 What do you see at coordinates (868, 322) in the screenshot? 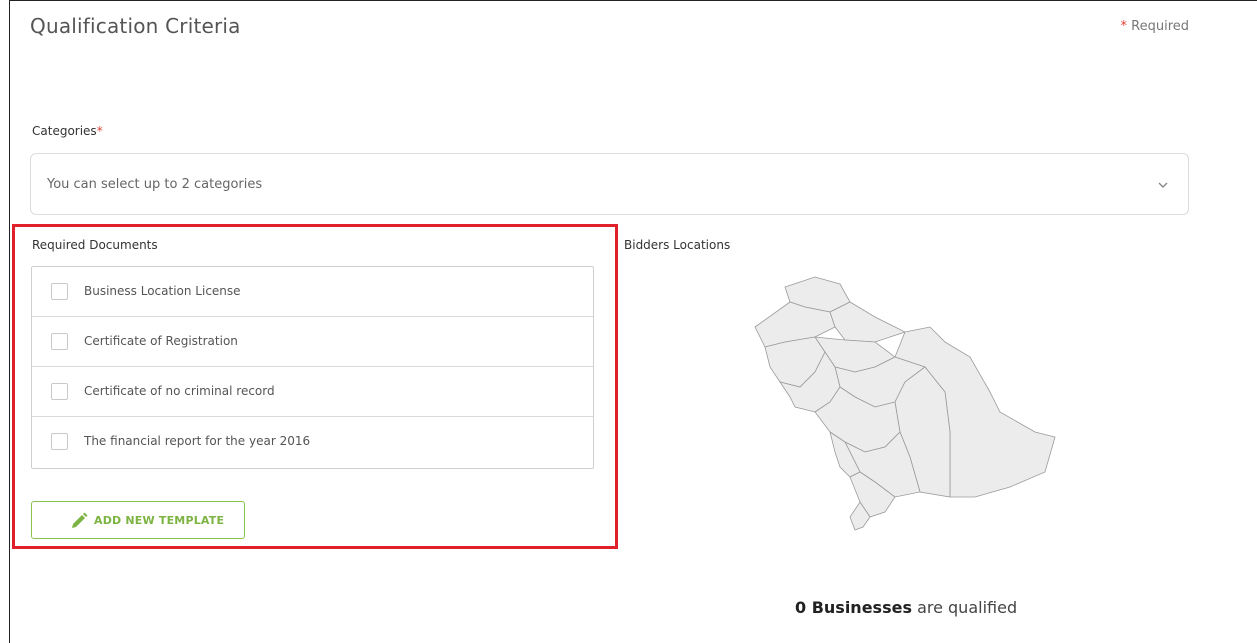
I see `map-region` at bounding box center [868, 322].